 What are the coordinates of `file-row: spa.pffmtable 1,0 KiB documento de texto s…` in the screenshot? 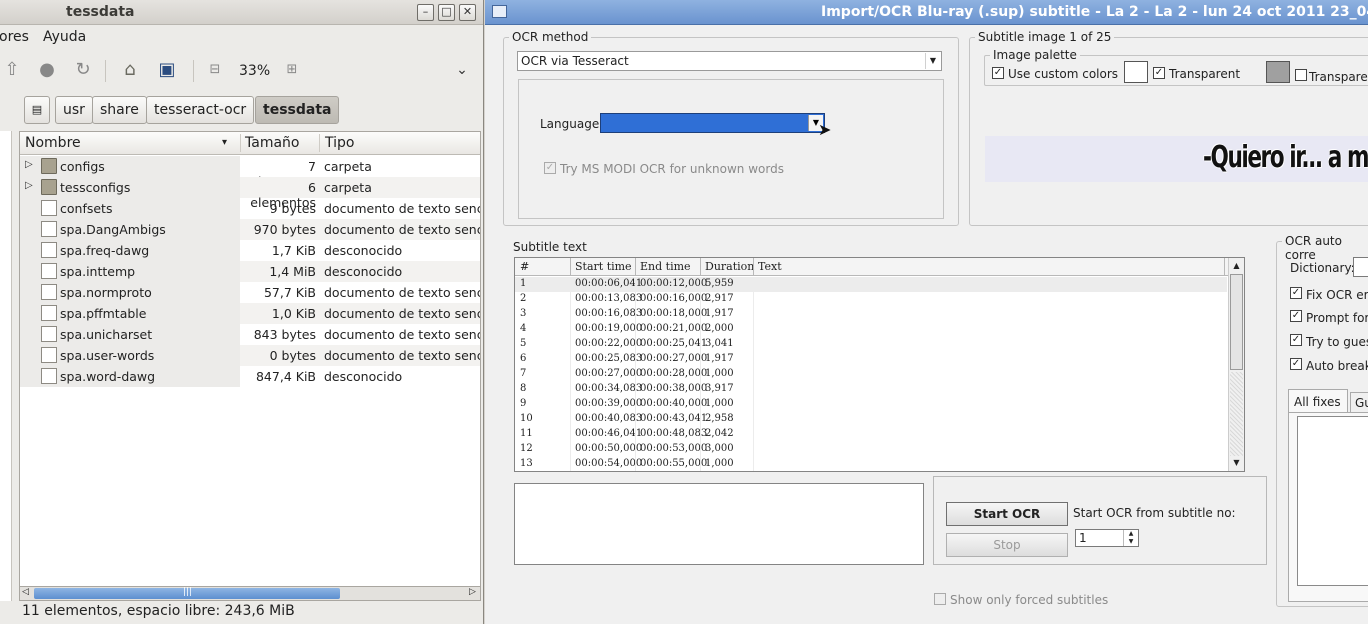 It's located at (250, 313).